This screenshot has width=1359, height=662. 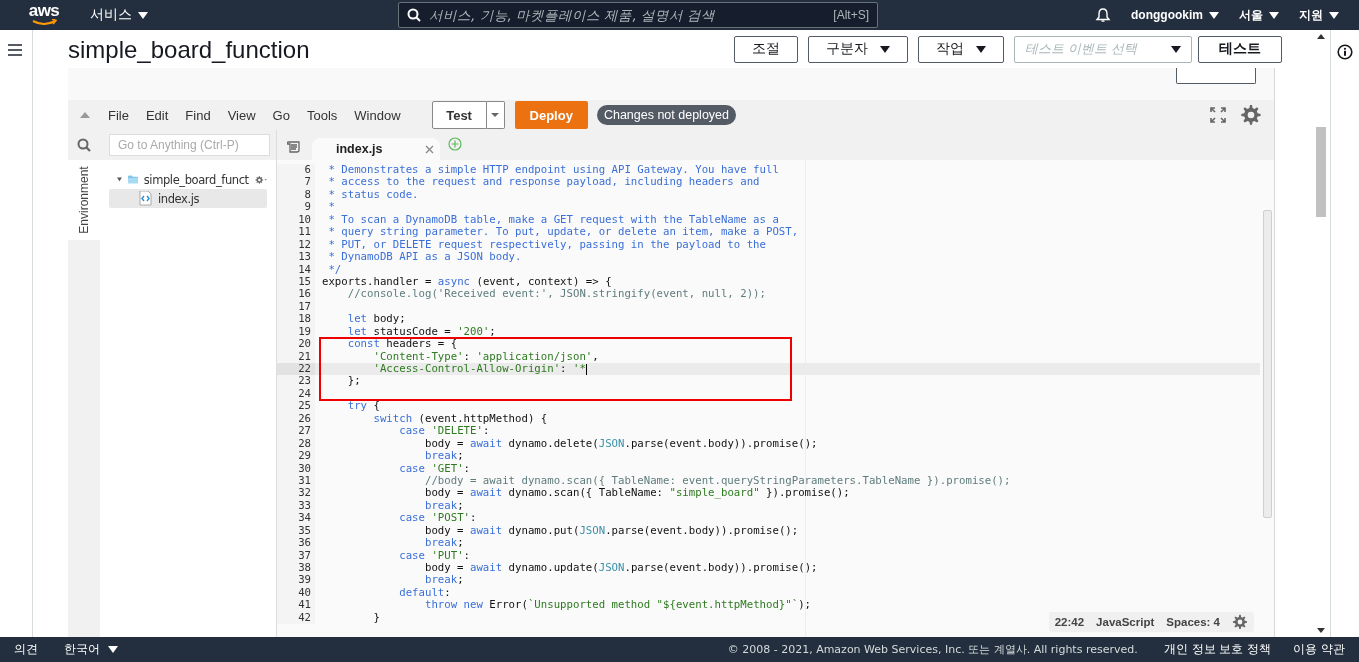 What do you see at coordinates (611, 531) in the screenshot?
I see `code-line: body = await dynamo.put(JSON.parse(event.body)).promise();` at bounding box center [611, 531].